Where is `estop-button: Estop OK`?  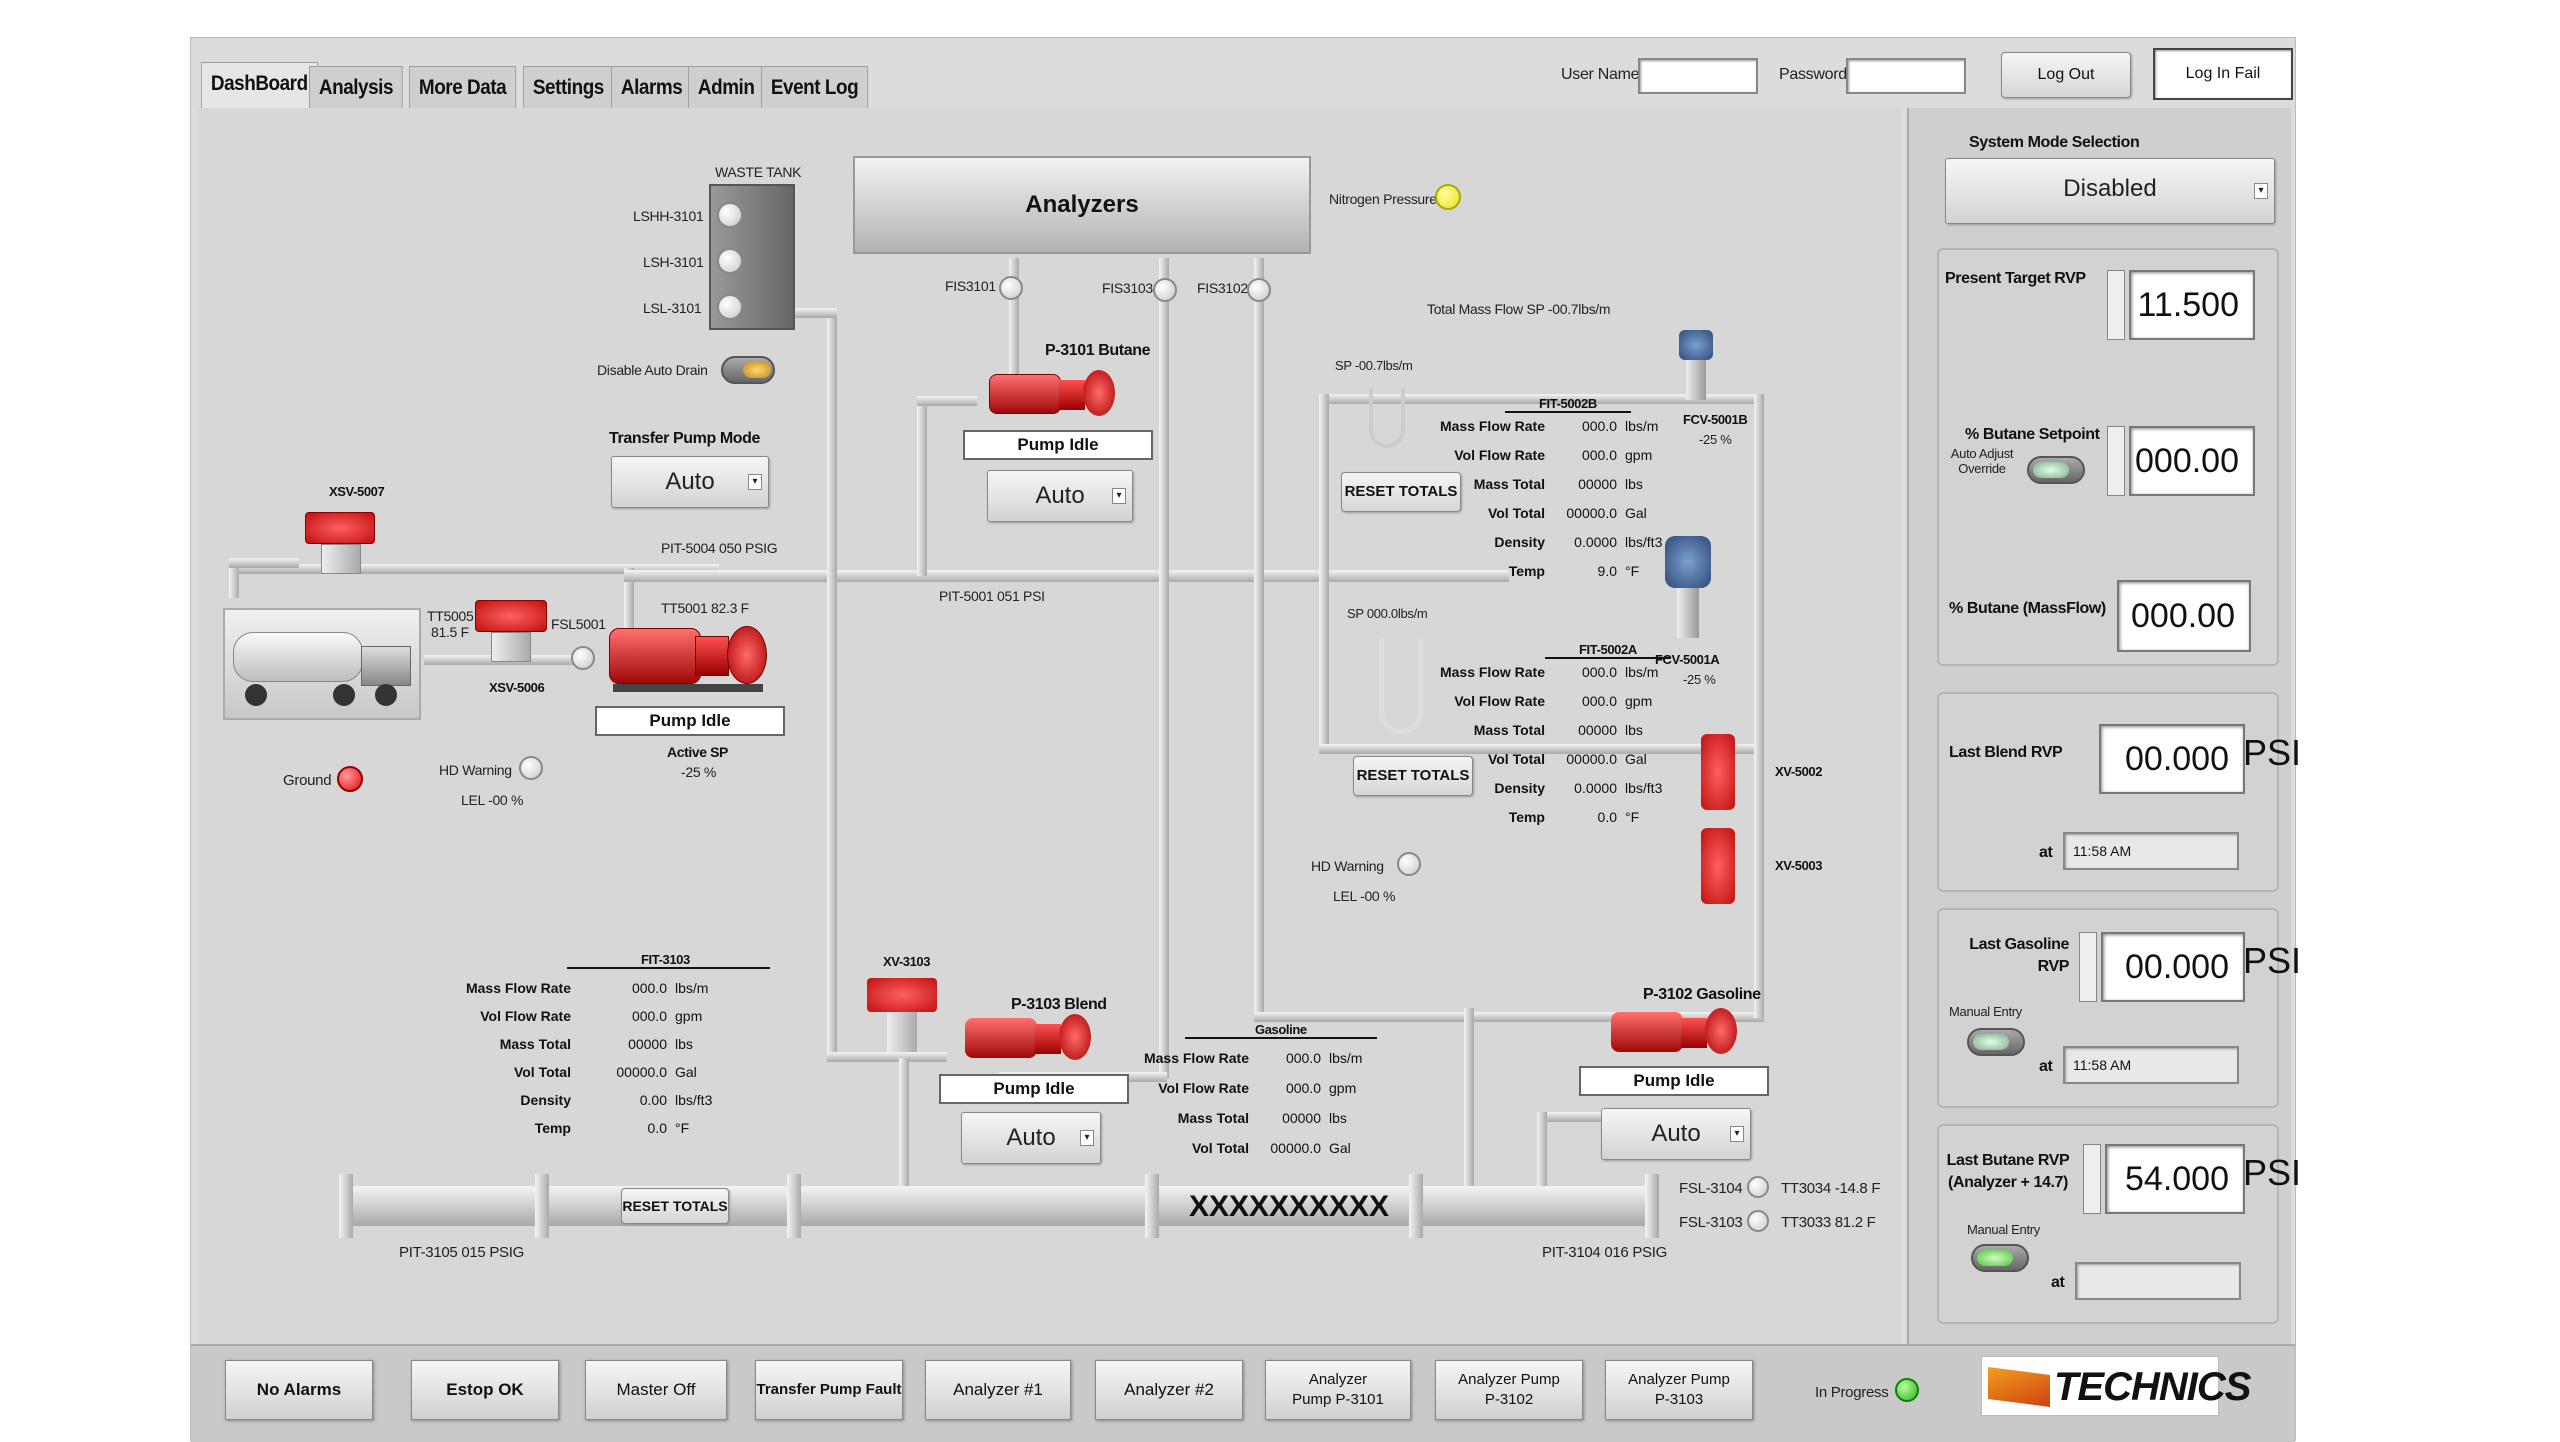 estop-button: Estop OK is located at coordinates (485, 1390).